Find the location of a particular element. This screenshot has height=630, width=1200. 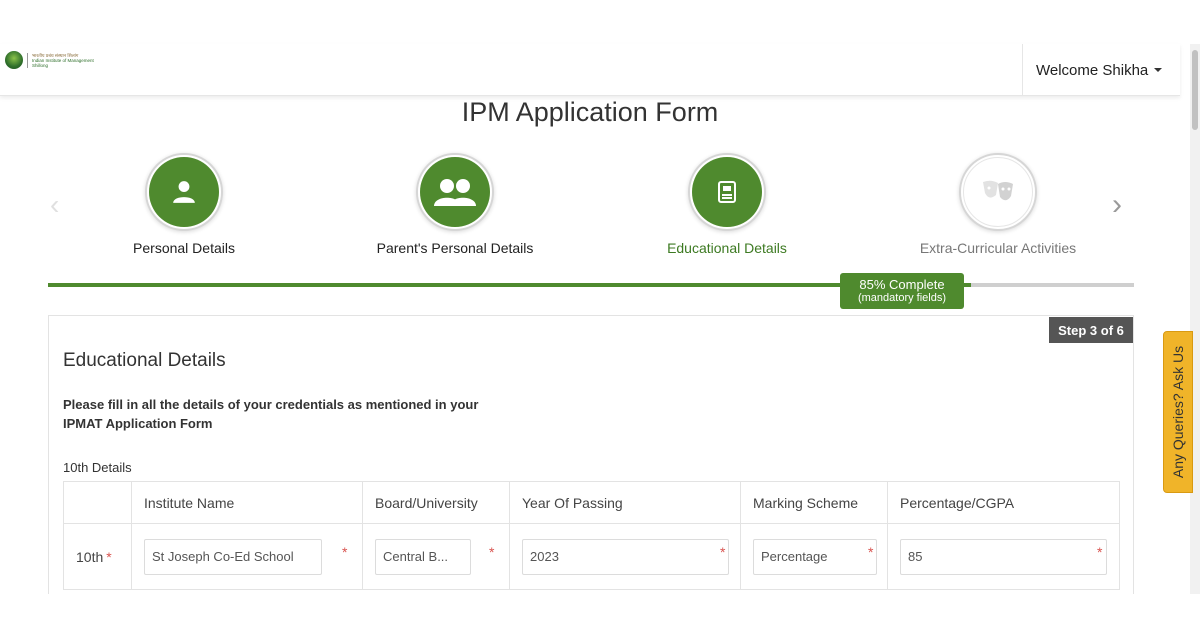

step-label: Personal Details is located at coordinates (184, 248).